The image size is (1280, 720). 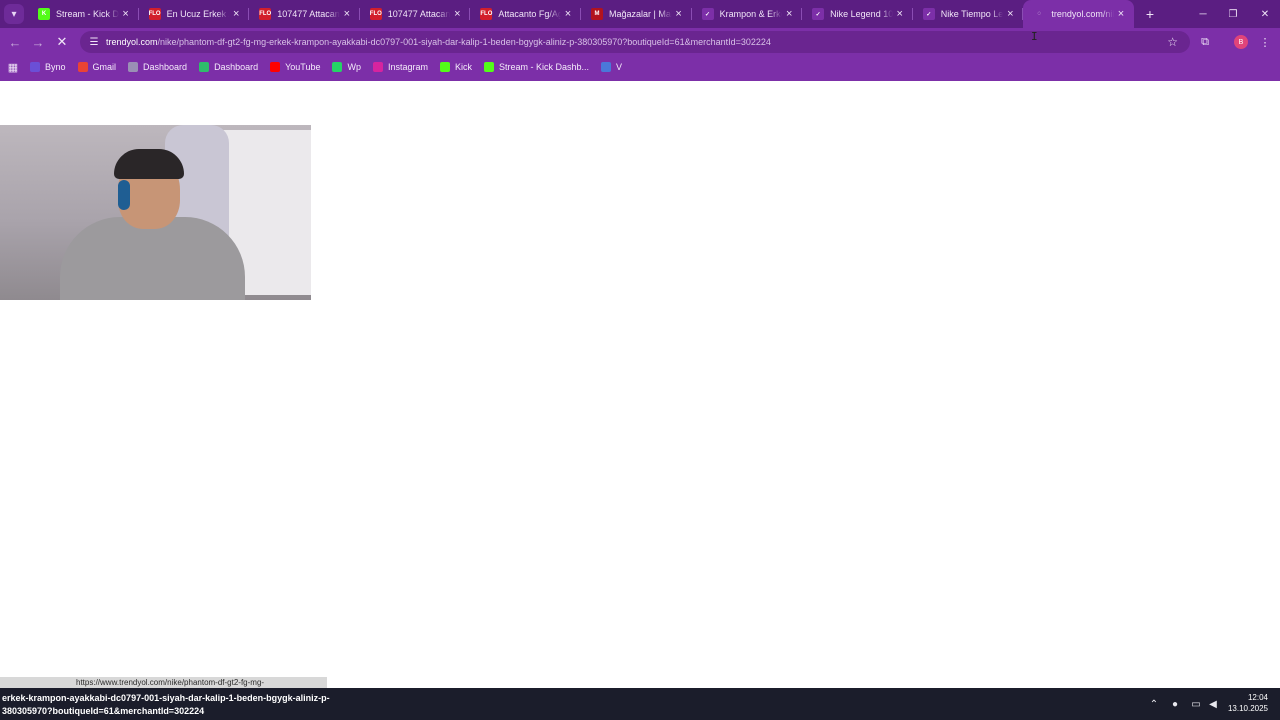 I want to click on bookmark-1: Gmail, so click(x=97, y=67).